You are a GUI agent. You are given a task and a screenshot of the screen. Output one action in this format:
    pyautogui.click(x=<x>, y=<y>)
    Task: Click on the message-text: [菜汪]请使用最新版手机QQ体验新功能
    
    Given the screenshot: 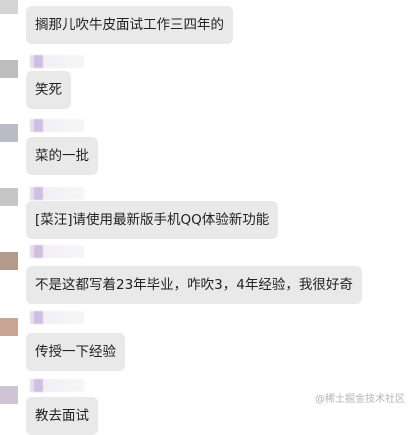 What is the action you would take?
    pyautogui.click(x=152, y=220)
    